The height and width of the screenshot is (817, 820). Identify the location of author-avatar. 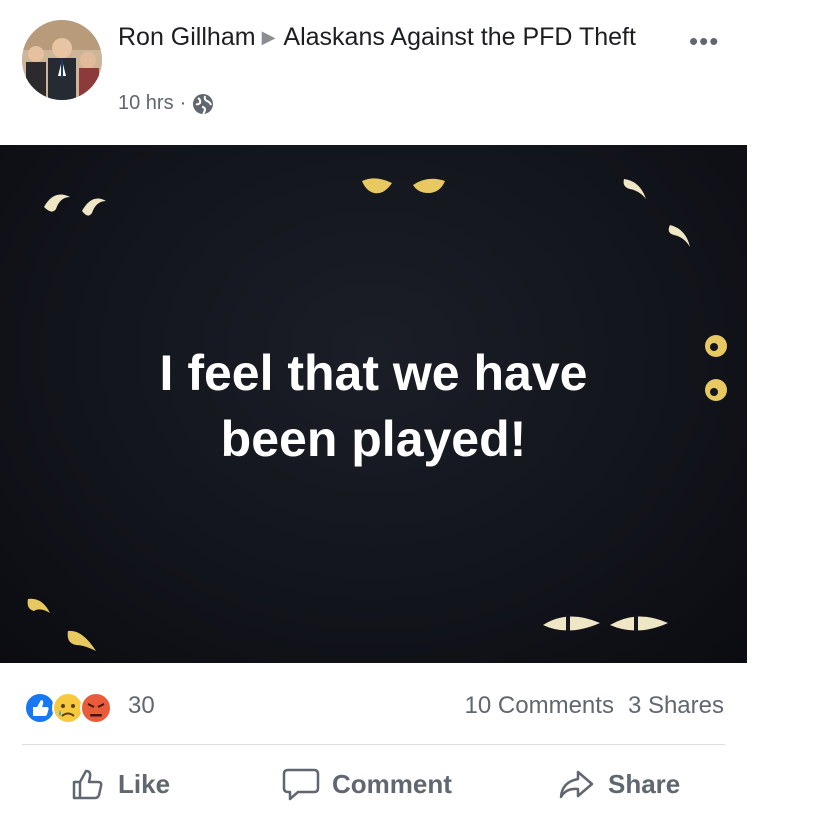
(62, 60).